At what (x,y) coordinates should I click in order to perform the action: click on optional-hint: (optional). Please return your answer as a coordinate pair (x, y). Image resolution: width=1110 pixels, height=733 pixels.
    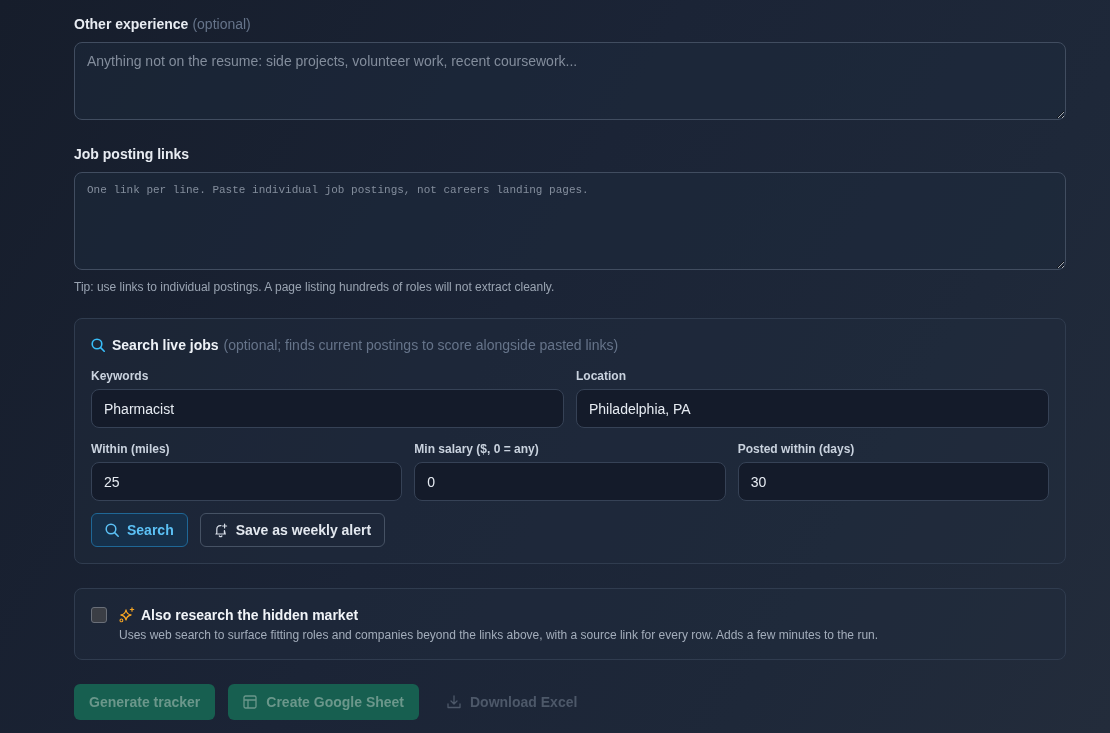
    Looking at the image, I should click on (221, 24).